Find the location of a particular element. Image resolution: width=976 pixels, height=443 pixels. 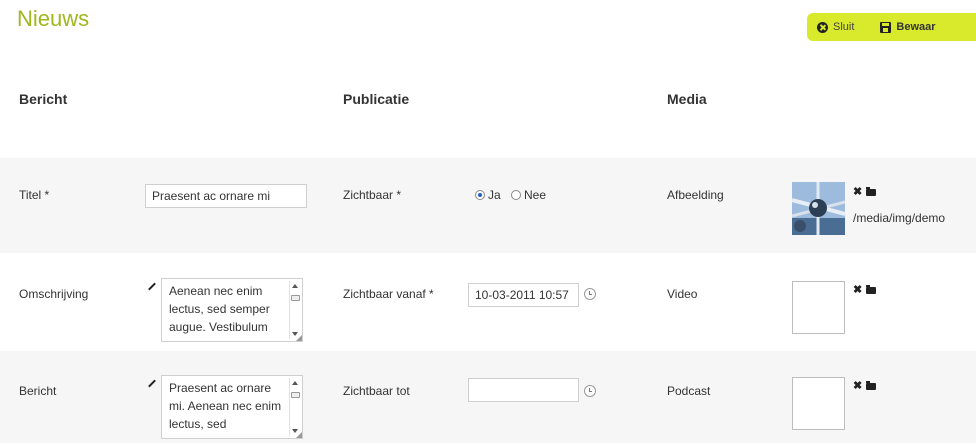

zichtbaar-vanaf-input is located at coordinates (523, 295).